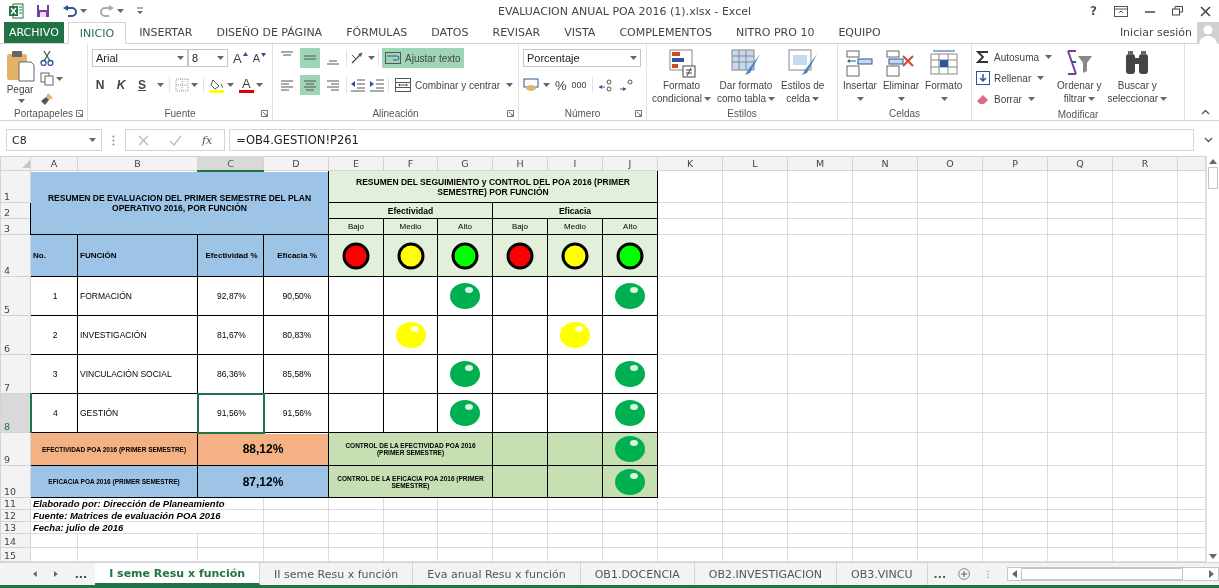  I want to click on horizontal-scrollbar, so click(1112, 574).